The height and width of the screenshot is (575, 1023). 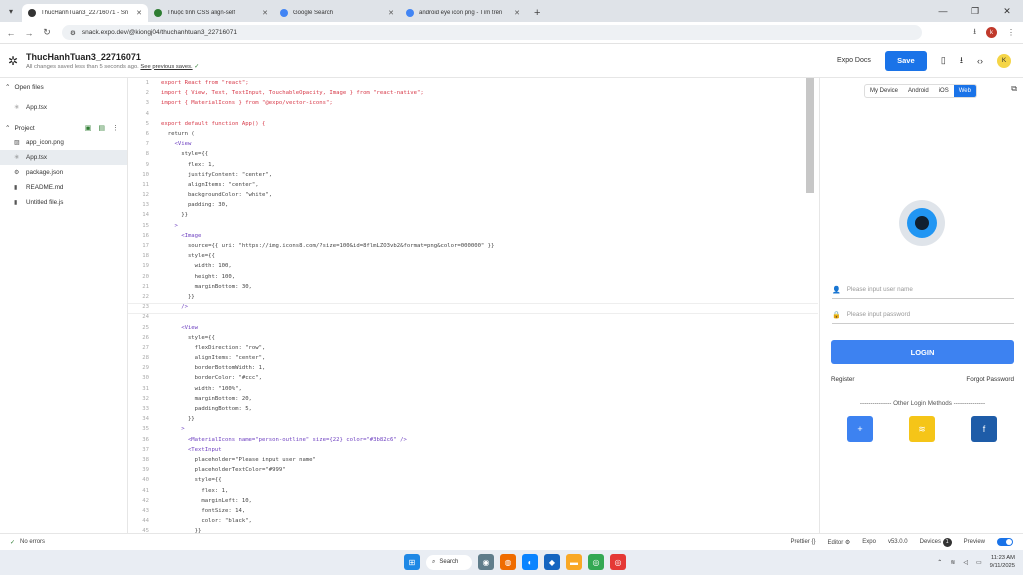 I want to click on browser-menu-icon: ⋮, so click(x=1011, y=32).